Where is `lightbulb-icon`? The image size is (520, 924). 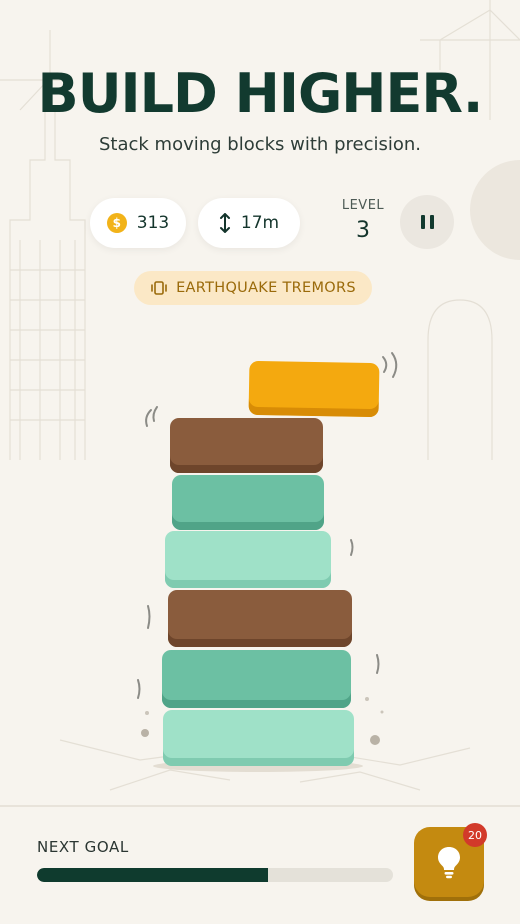 lightbulb-icon is located at coordinates (449, 863).